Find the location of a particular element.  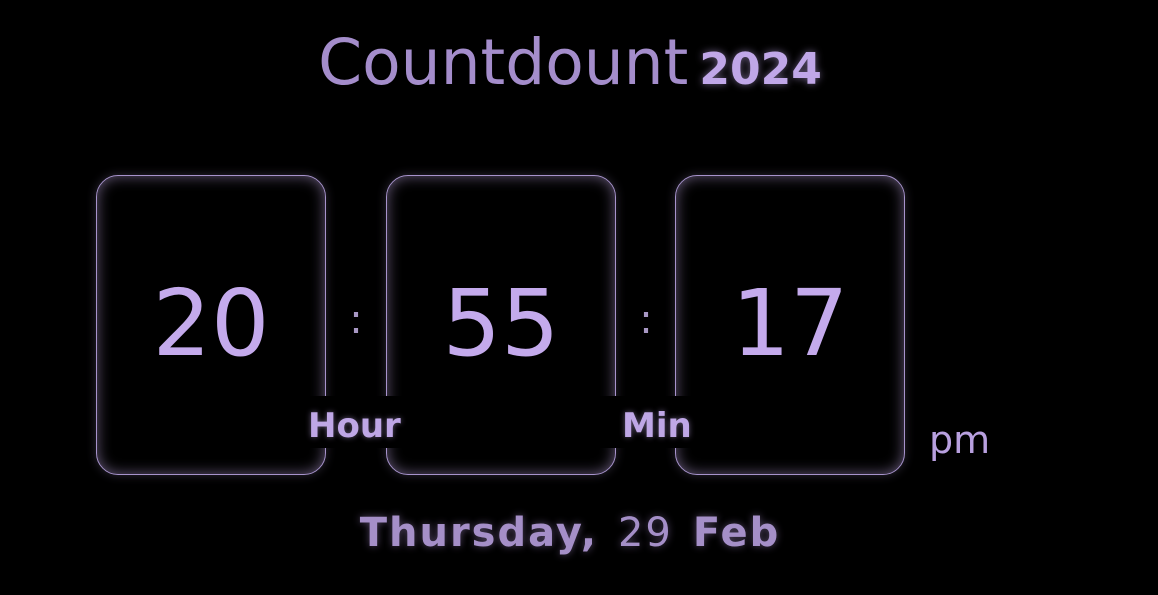

date-weekday: Thursday, is located at coordinates (479, 533).